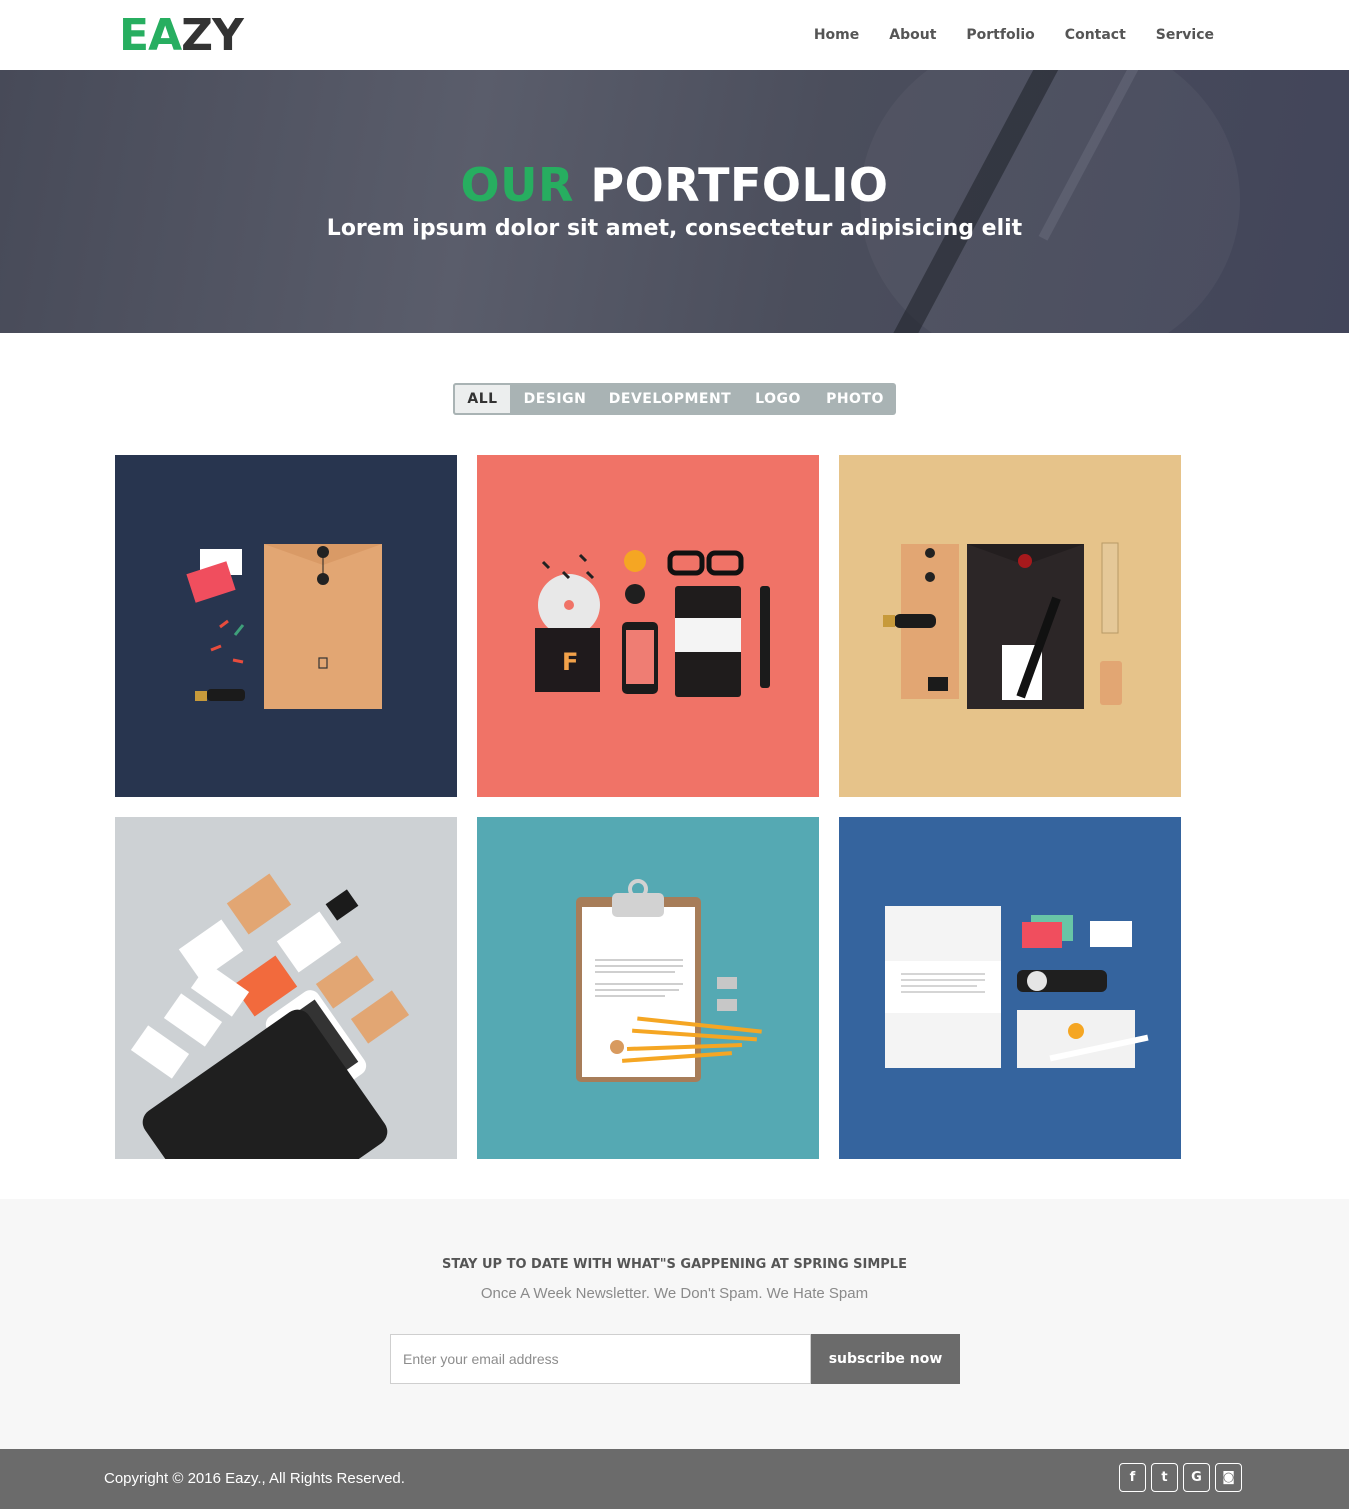  I want to click on page-title: OUR PORTFOLIO, so click(674, 185).